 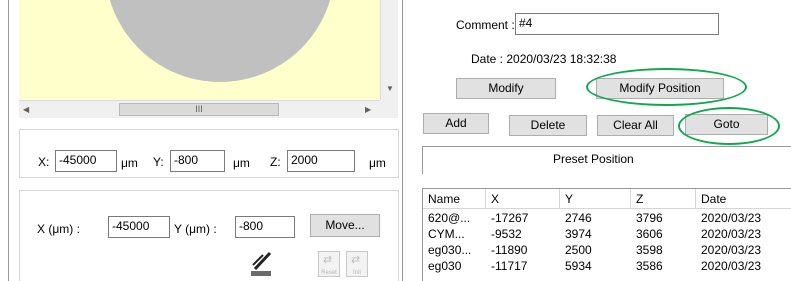 What do you see at coordinates (510, 218) in the screenshot?
I see `cell-x: -17267` at bounding box center [510, 218].